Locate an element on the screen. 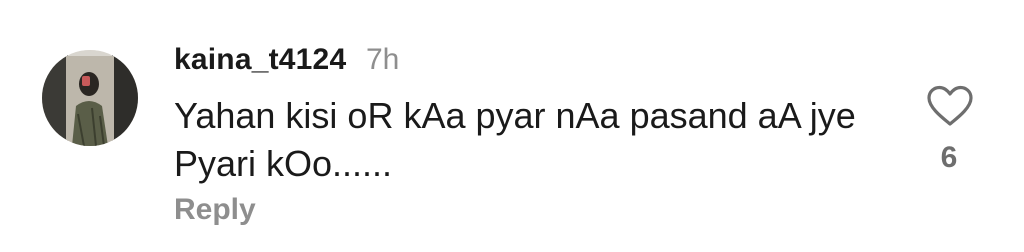 The width and height of the screenshot is (1024, 252). username: kaina_t4124 is located at coordinates (260, 60).